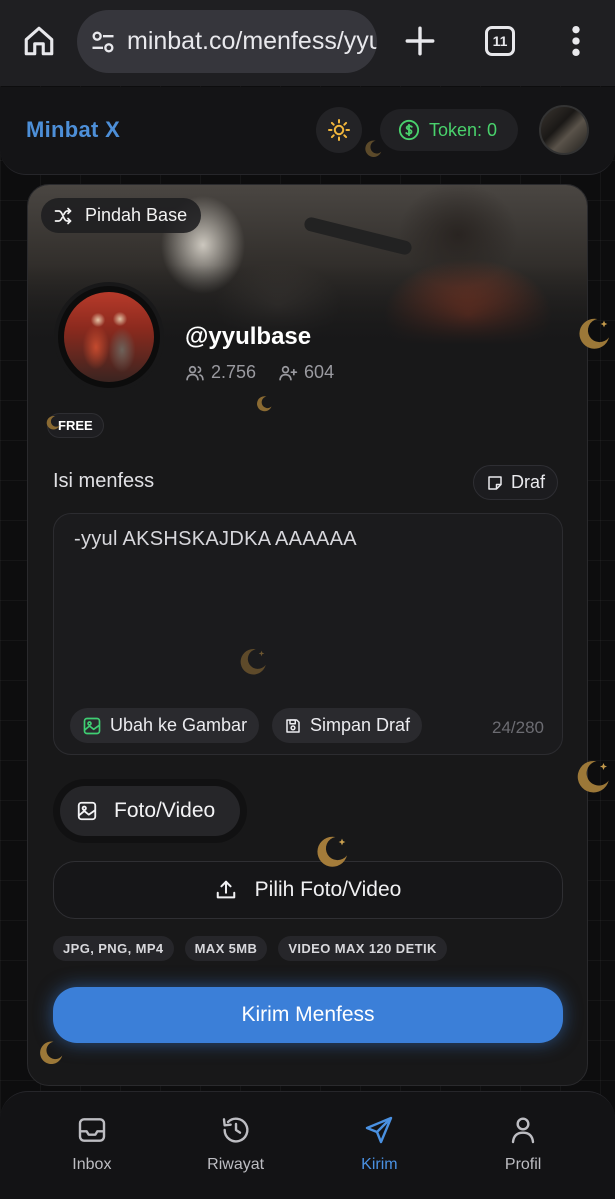 The width and height of the screenshot is (615, 1199). I want to click on nav-label-history: Riwayat, so click(236, 1164).